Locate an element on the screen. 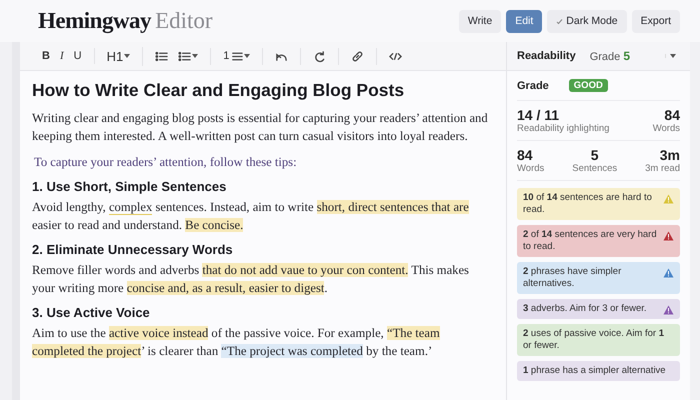 The height and width of the screenshot is (400, 700). section-heading: 2. Eliminate Unnecessary Words is located at coordinates (133, 249).